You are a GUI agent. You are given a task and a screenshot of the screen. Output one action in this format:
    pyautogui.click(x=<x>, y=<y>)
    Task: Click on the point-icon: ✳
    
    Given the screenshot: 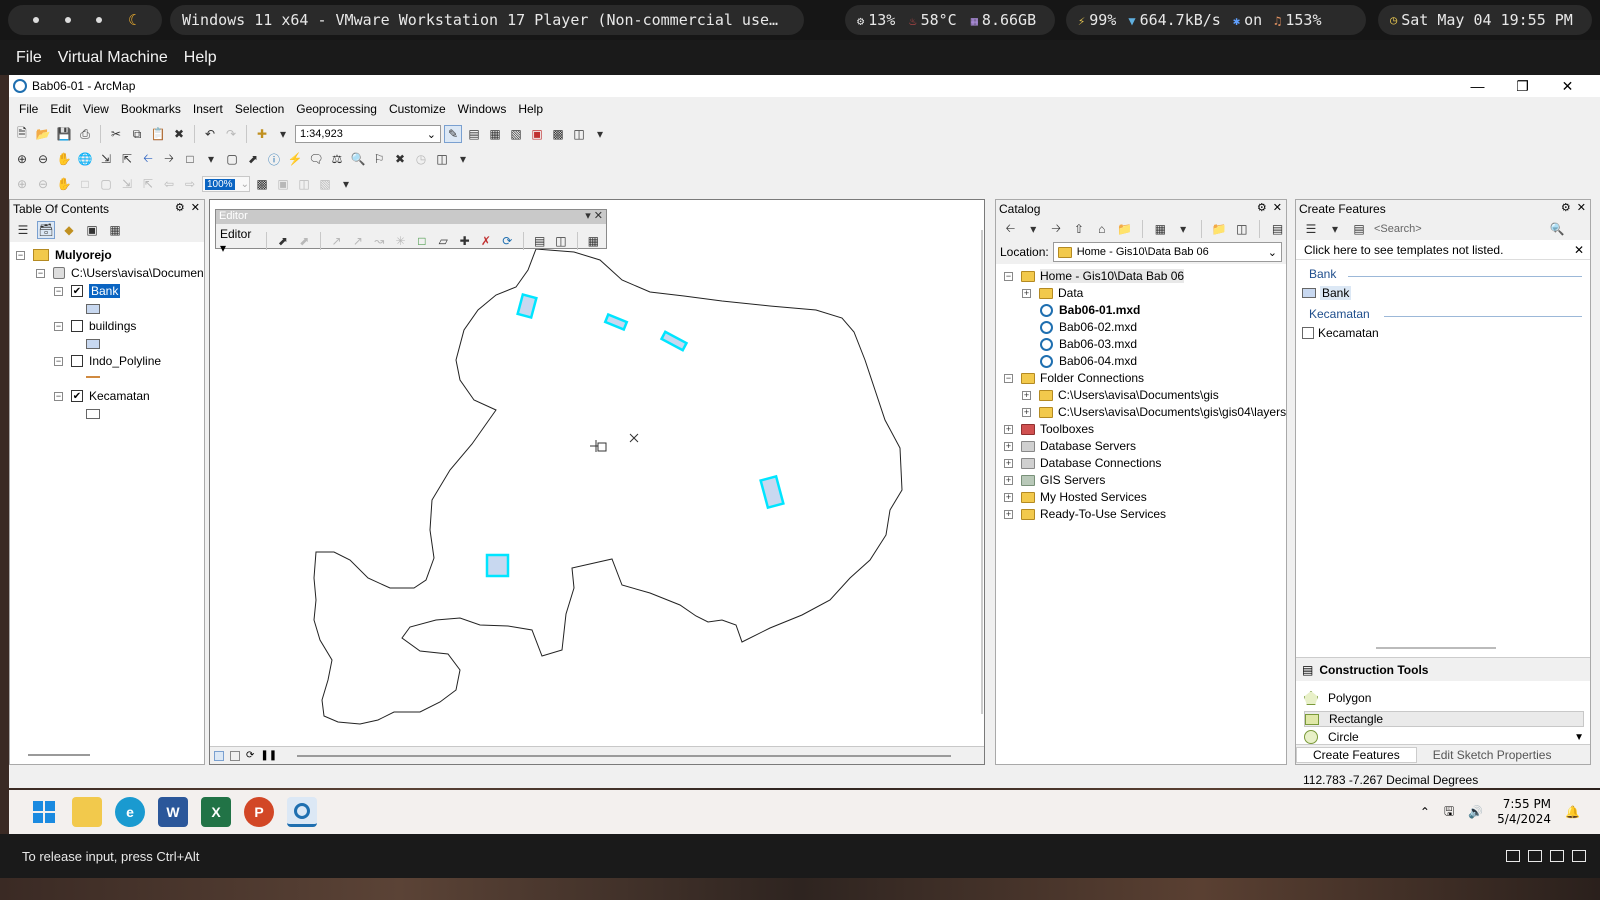 What is the action you would take?
    pyautogui.click(x=400, y=241)
    